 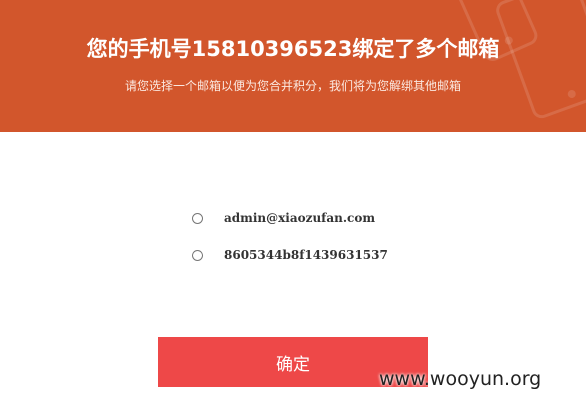 What do you see at coordinates (197, 255) in the screenshot?
I see `email-option-2-radio` at bounding box center [197, 255].